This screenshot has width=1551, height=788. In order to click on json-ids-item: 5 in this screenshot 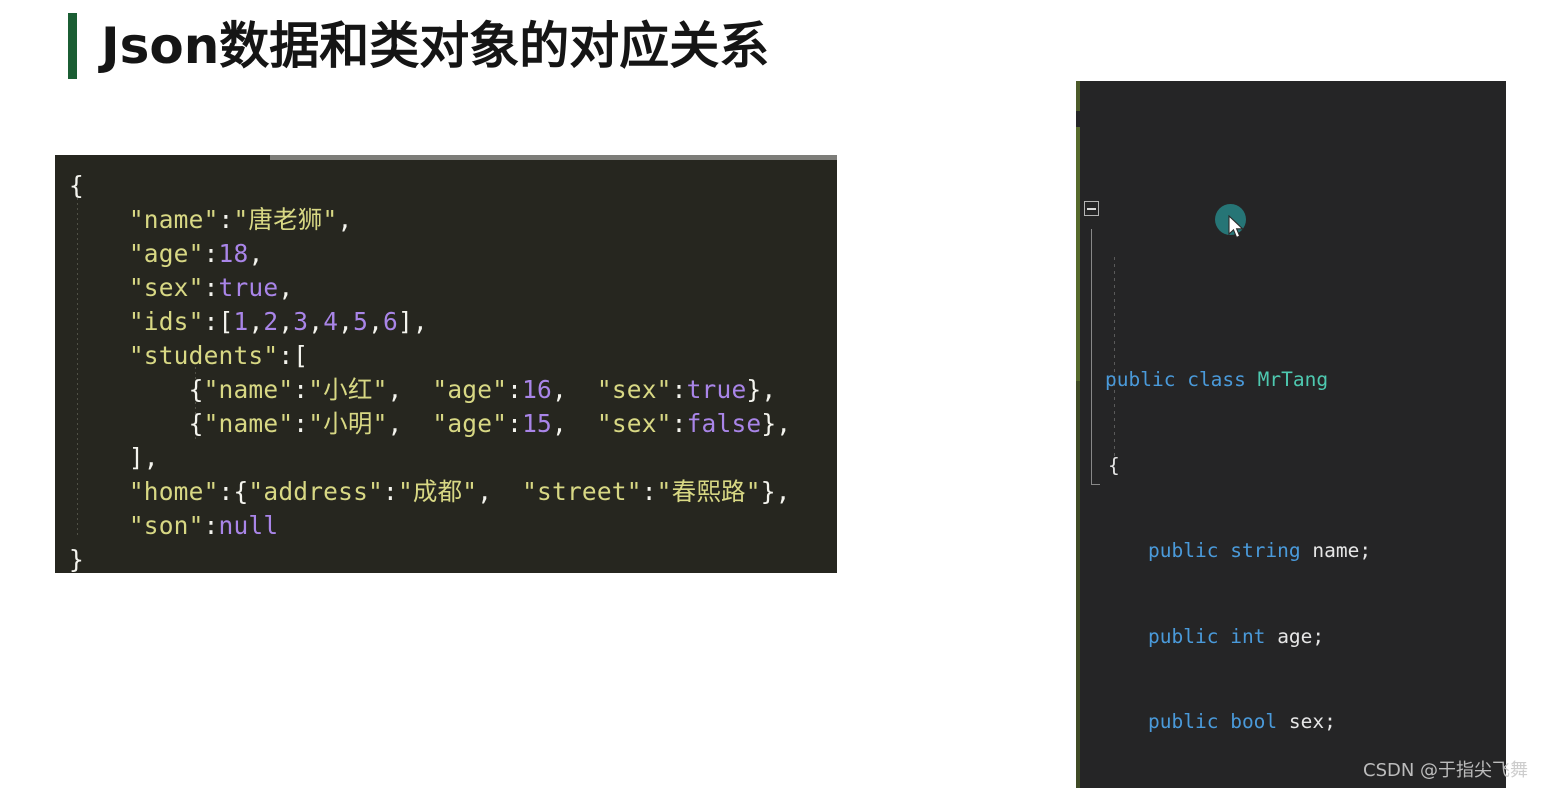, I will do `click(361, 321)`.